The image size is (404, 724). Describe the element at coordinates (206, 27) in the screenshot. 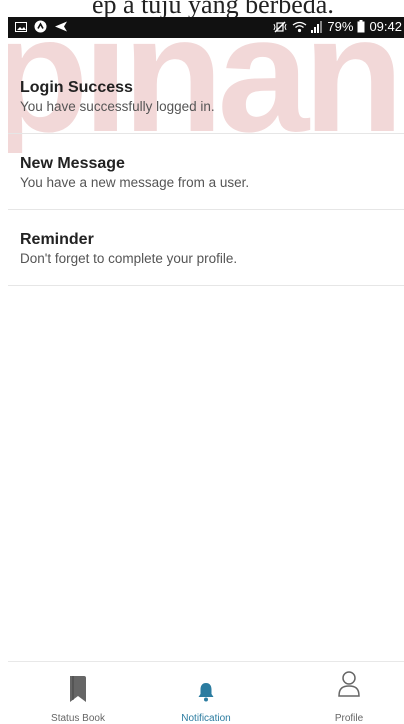

I see `status-bar: 79% 09:42` at that location.